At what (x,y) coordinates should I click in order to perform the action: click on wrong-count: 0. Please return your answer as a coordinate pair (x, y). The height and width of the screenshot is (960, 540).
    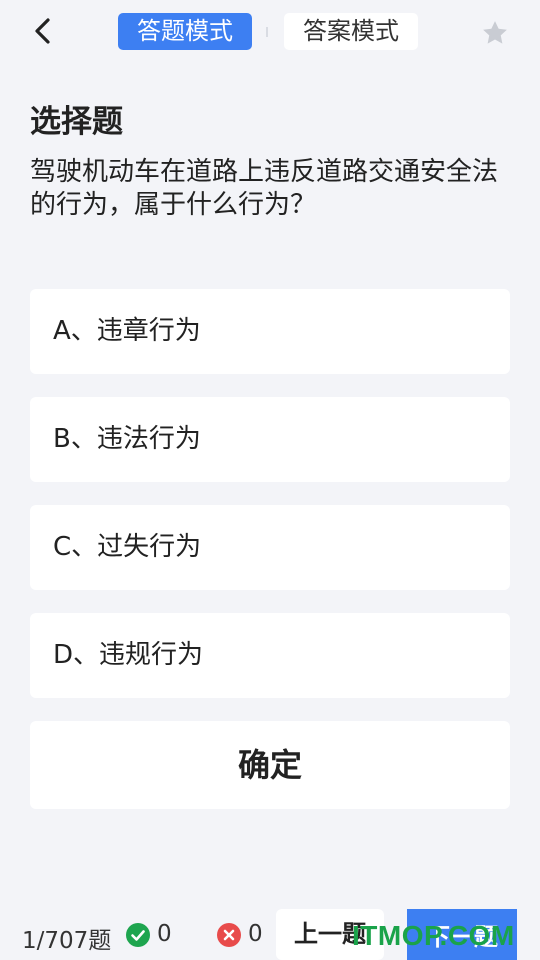
    Looking at the image, I should click on (255, 934).